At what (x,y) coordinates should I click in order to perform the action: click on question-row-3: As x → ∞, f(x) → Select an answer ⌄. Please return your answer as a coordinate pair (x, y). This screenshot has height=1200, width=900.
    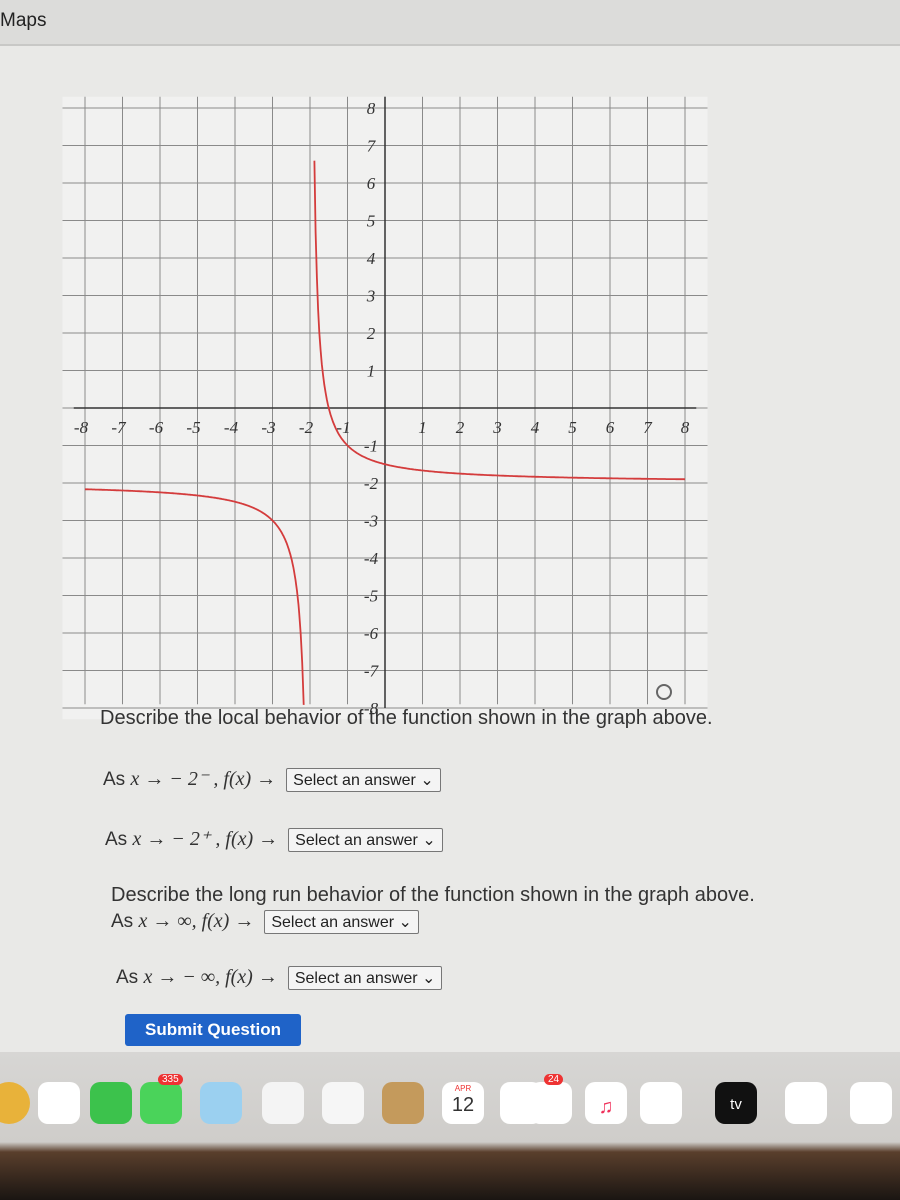
    Looking at the image, I should click on (265, 922).